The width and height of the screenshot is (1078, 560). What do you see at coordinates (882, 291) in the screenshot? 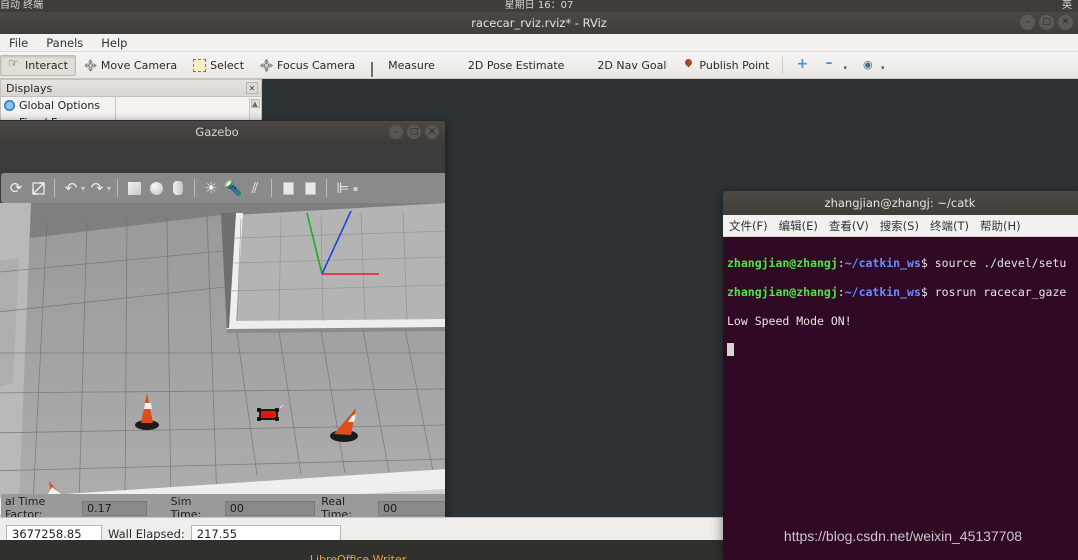
I see `terminal-path-2: ~/catkin_ws` at bounding box center [882, 291].